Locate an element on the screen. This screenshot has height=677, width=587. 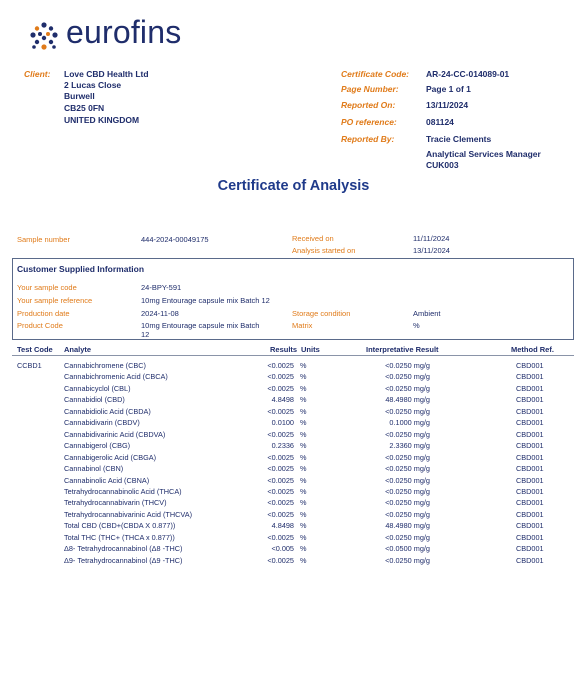
analyte-cell: Tetrahydrocannabivarin (THCV) is located at coordinates (115, 503).